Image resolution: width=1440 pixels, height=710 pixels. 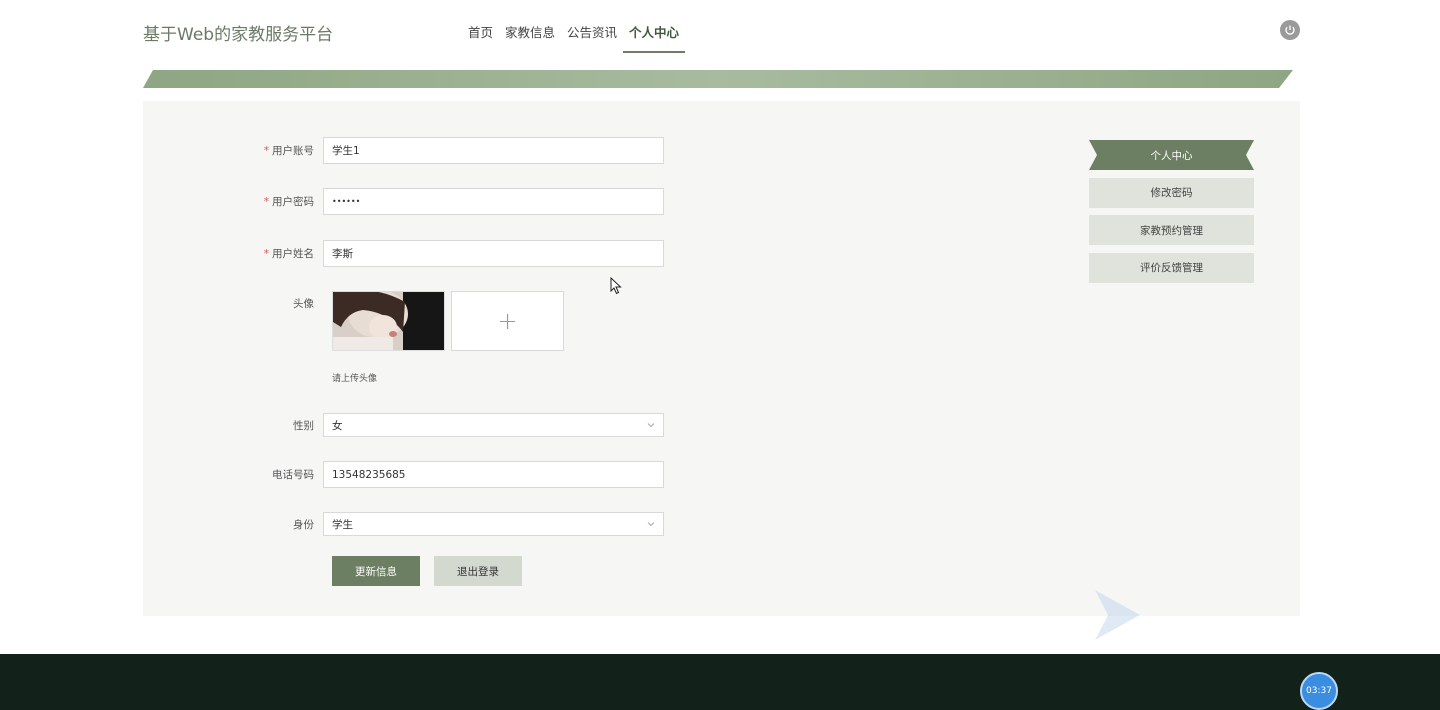 I want to click on logout-button: 退出登录, so click(x=478, y=571).